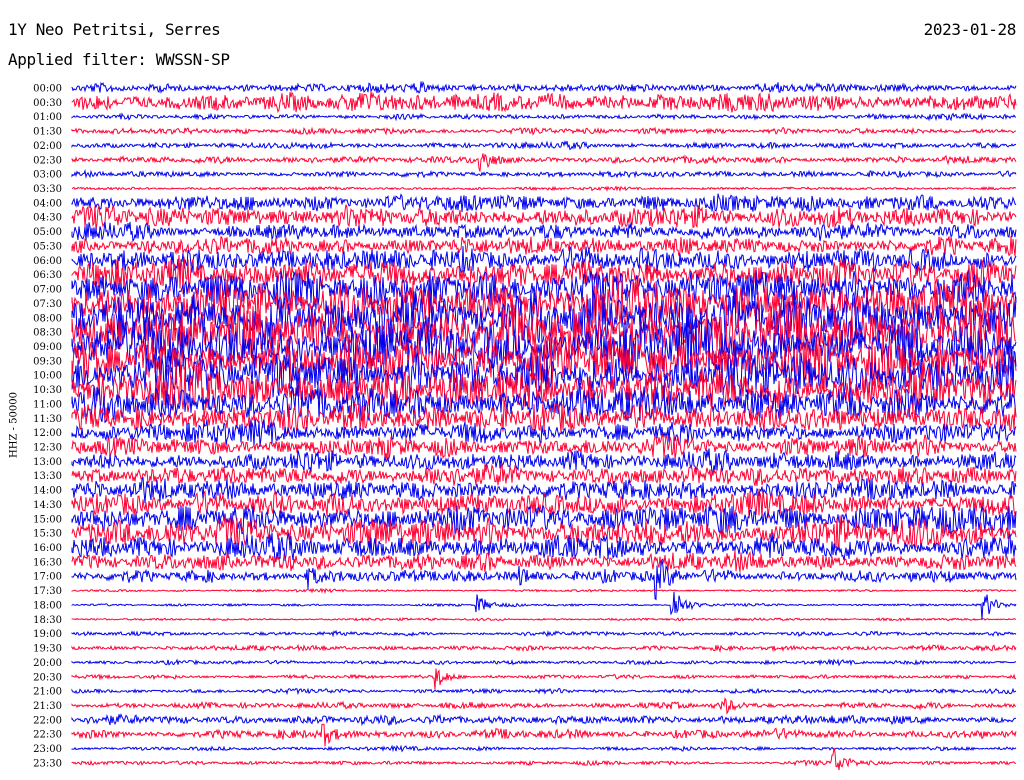 The height and width of the screenshot is (780, 1024). Describe the element at coordinates (47, 749) in the screenshot. I see `row-time-label: 23:00` at that location.